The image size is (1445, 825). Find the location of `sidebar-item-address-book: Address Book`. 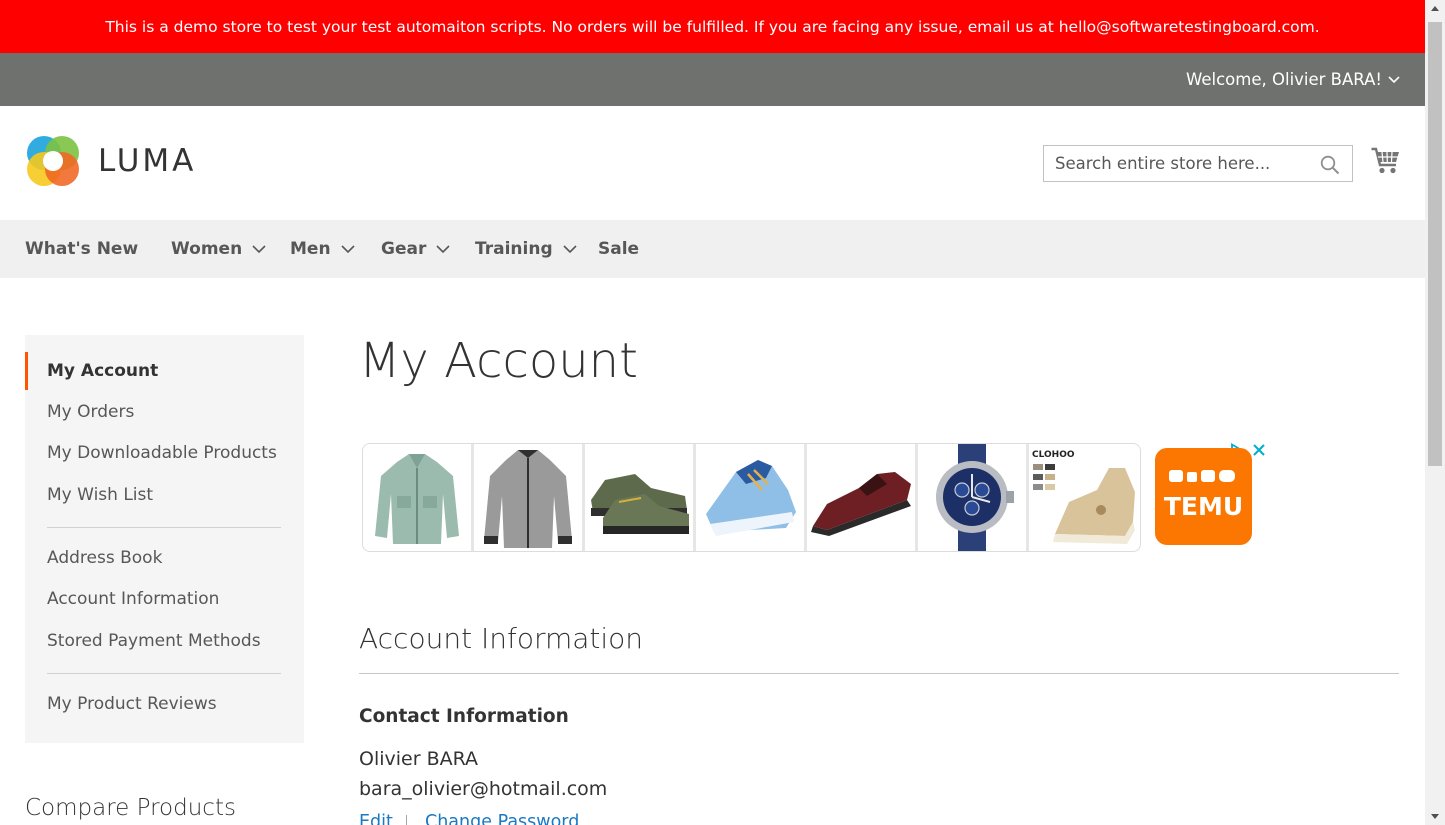

sidebar-item-address-book: Address Book is located at coordinates (104, 558).